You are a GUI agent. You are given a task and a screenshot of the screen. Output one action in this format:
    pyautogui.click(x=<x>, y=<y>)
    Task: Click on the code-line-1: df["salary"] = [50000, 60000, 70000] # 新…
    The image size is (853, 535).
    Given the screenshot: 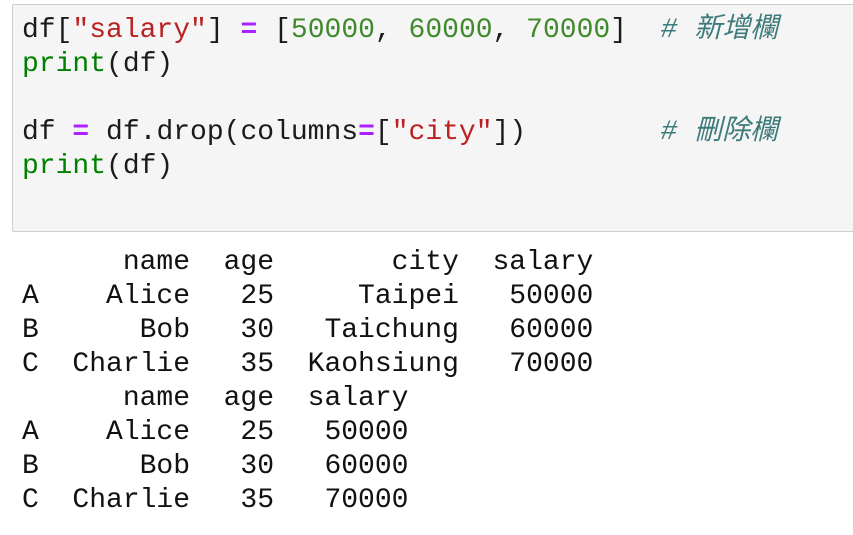 What is the action you would take?
    pyautogui.click(x=400, y=30)
    